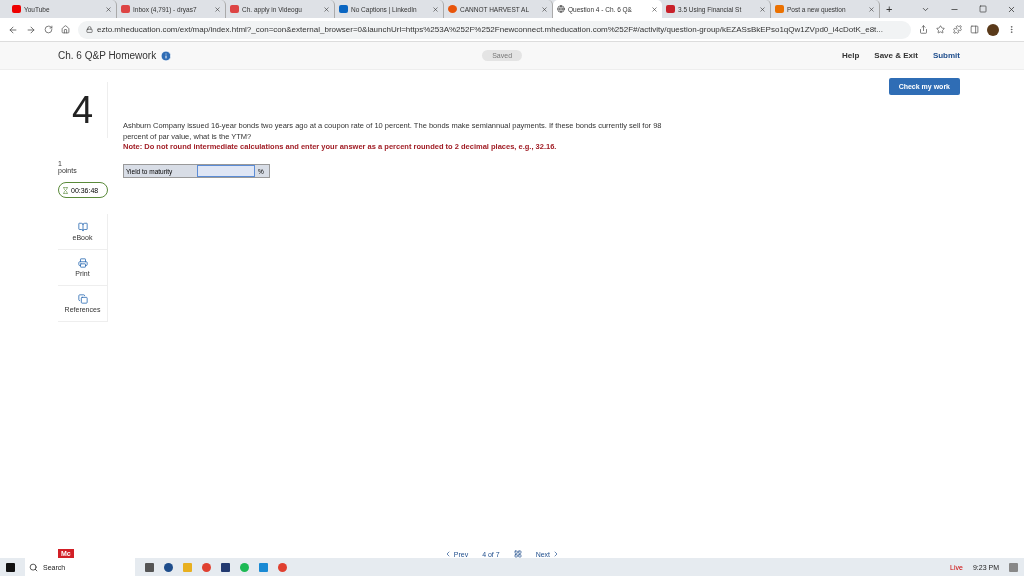 The height and width of the screenshot is (576, 1024). What do you see at coordinates (33, 567) in the screenshot?
I see `search-icon` at bounding box center [33, 567].